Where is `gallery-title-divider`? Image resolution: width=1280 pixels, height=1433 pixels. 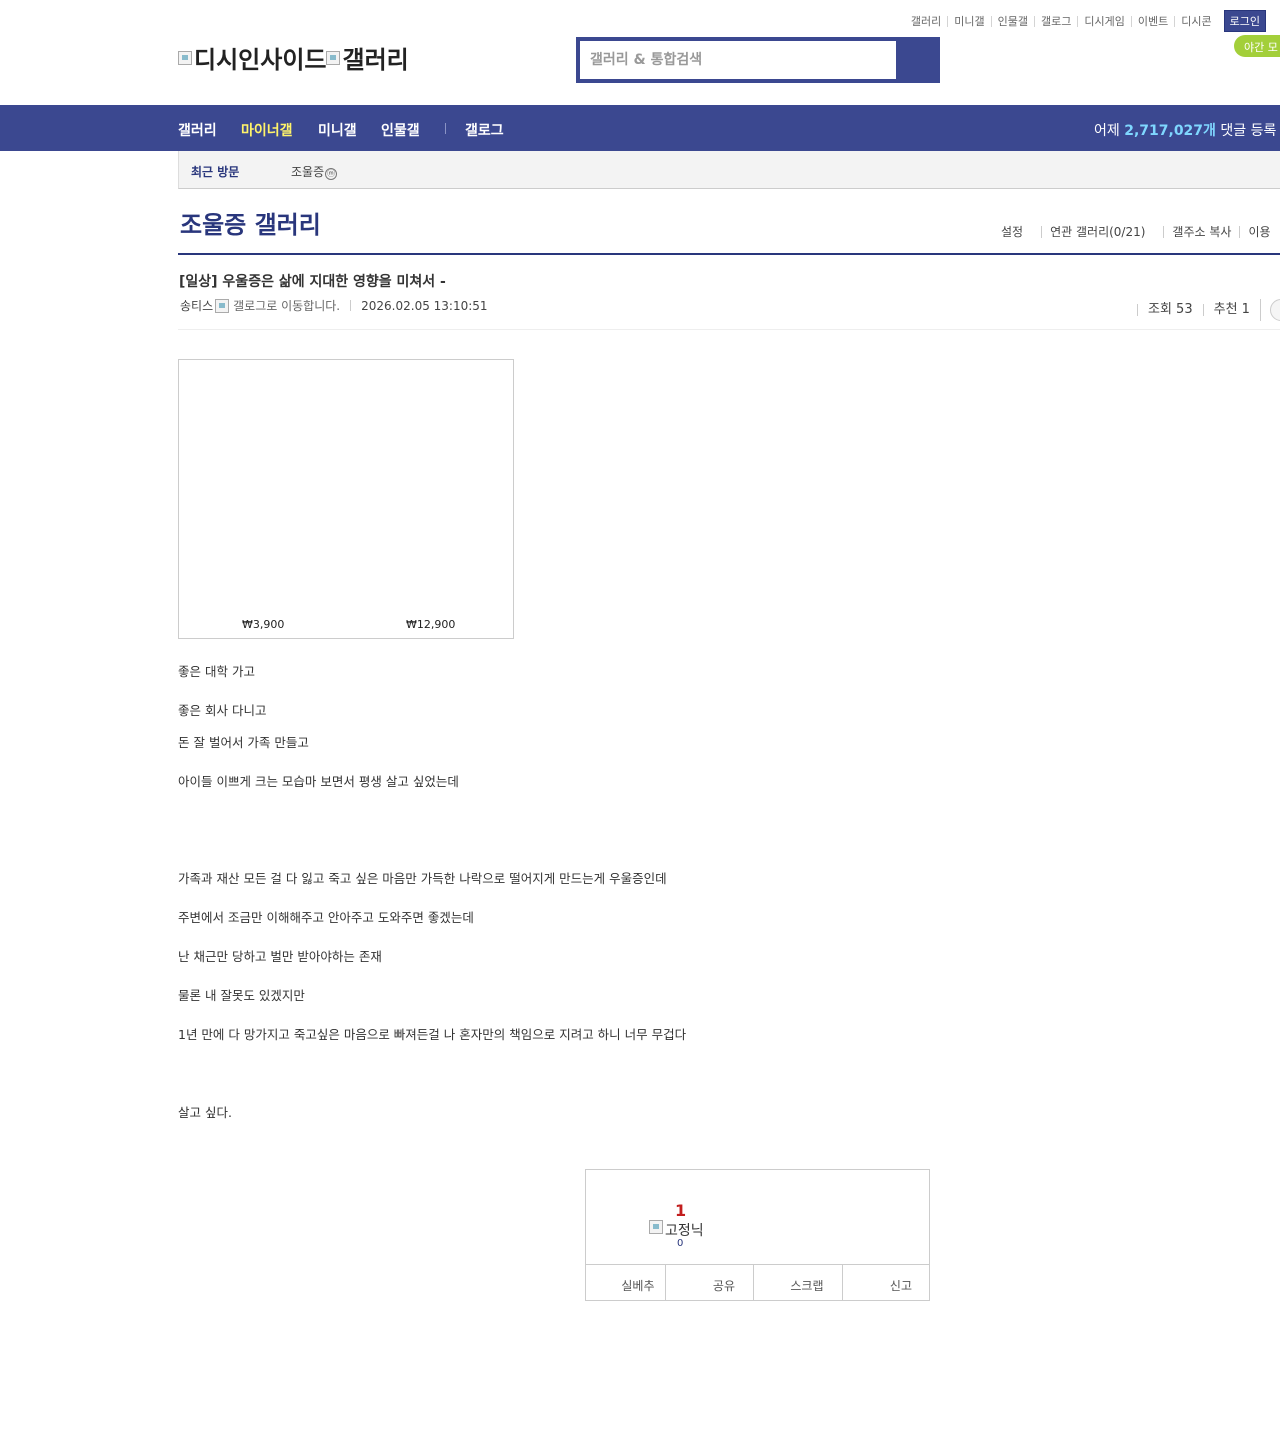 gallery-title-divider is located at coordinates (729, 254).